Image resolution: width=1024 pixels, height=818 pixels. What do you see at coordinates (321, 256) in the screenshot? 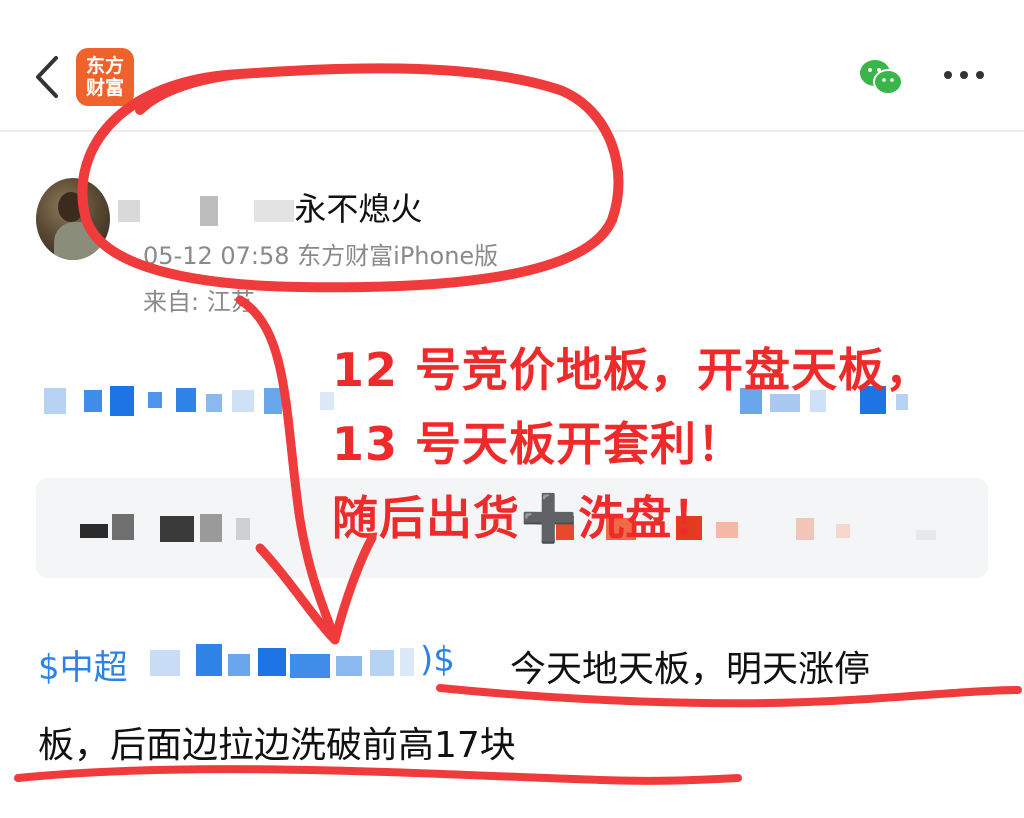
I see `post-time-source: 05-12 07:58 东方财富iPhone版` at bounding box center [321, 256].